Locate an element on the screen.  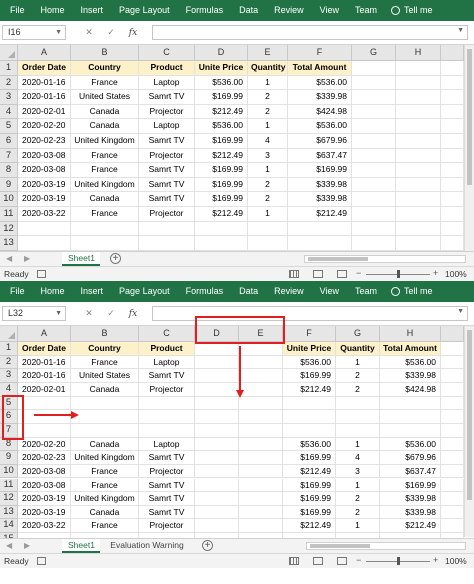
data-cell: $637.47 is located at coordinates (410, 471).